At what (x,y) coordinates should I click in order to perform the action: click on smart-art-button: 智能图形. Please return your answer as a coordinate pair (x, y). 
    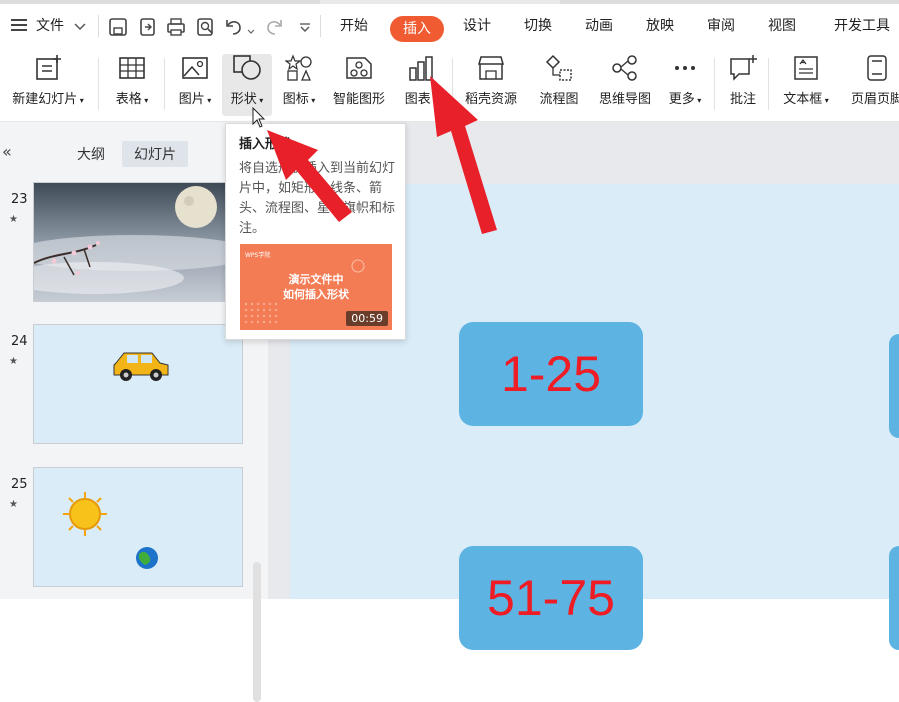
    Looking at the image, I should click on (359, 85).